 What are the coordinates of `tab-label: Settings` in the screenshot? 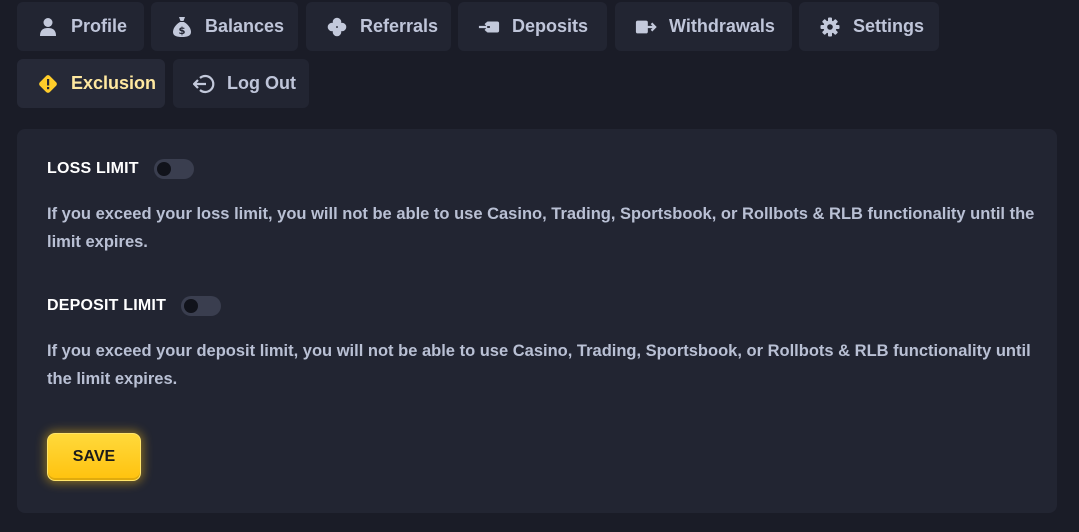 It's located at (889, 26).